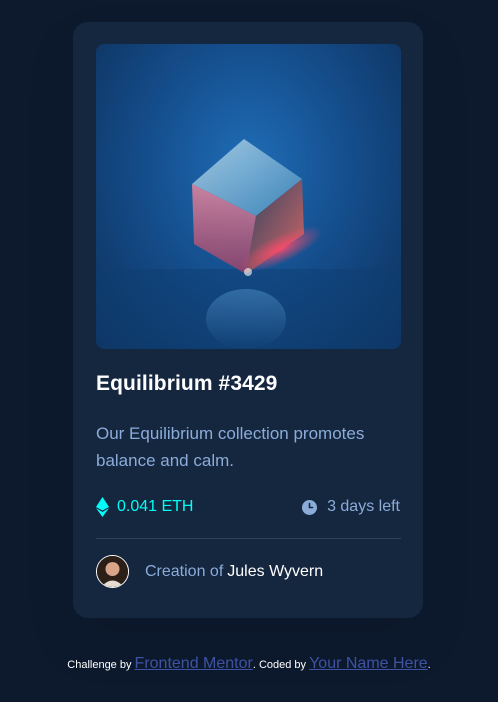 The width and height of the screenshot is (498, 702). Describe the element at coordinates (310, 507) in the screenshot. I see `clock-icon` at that location.